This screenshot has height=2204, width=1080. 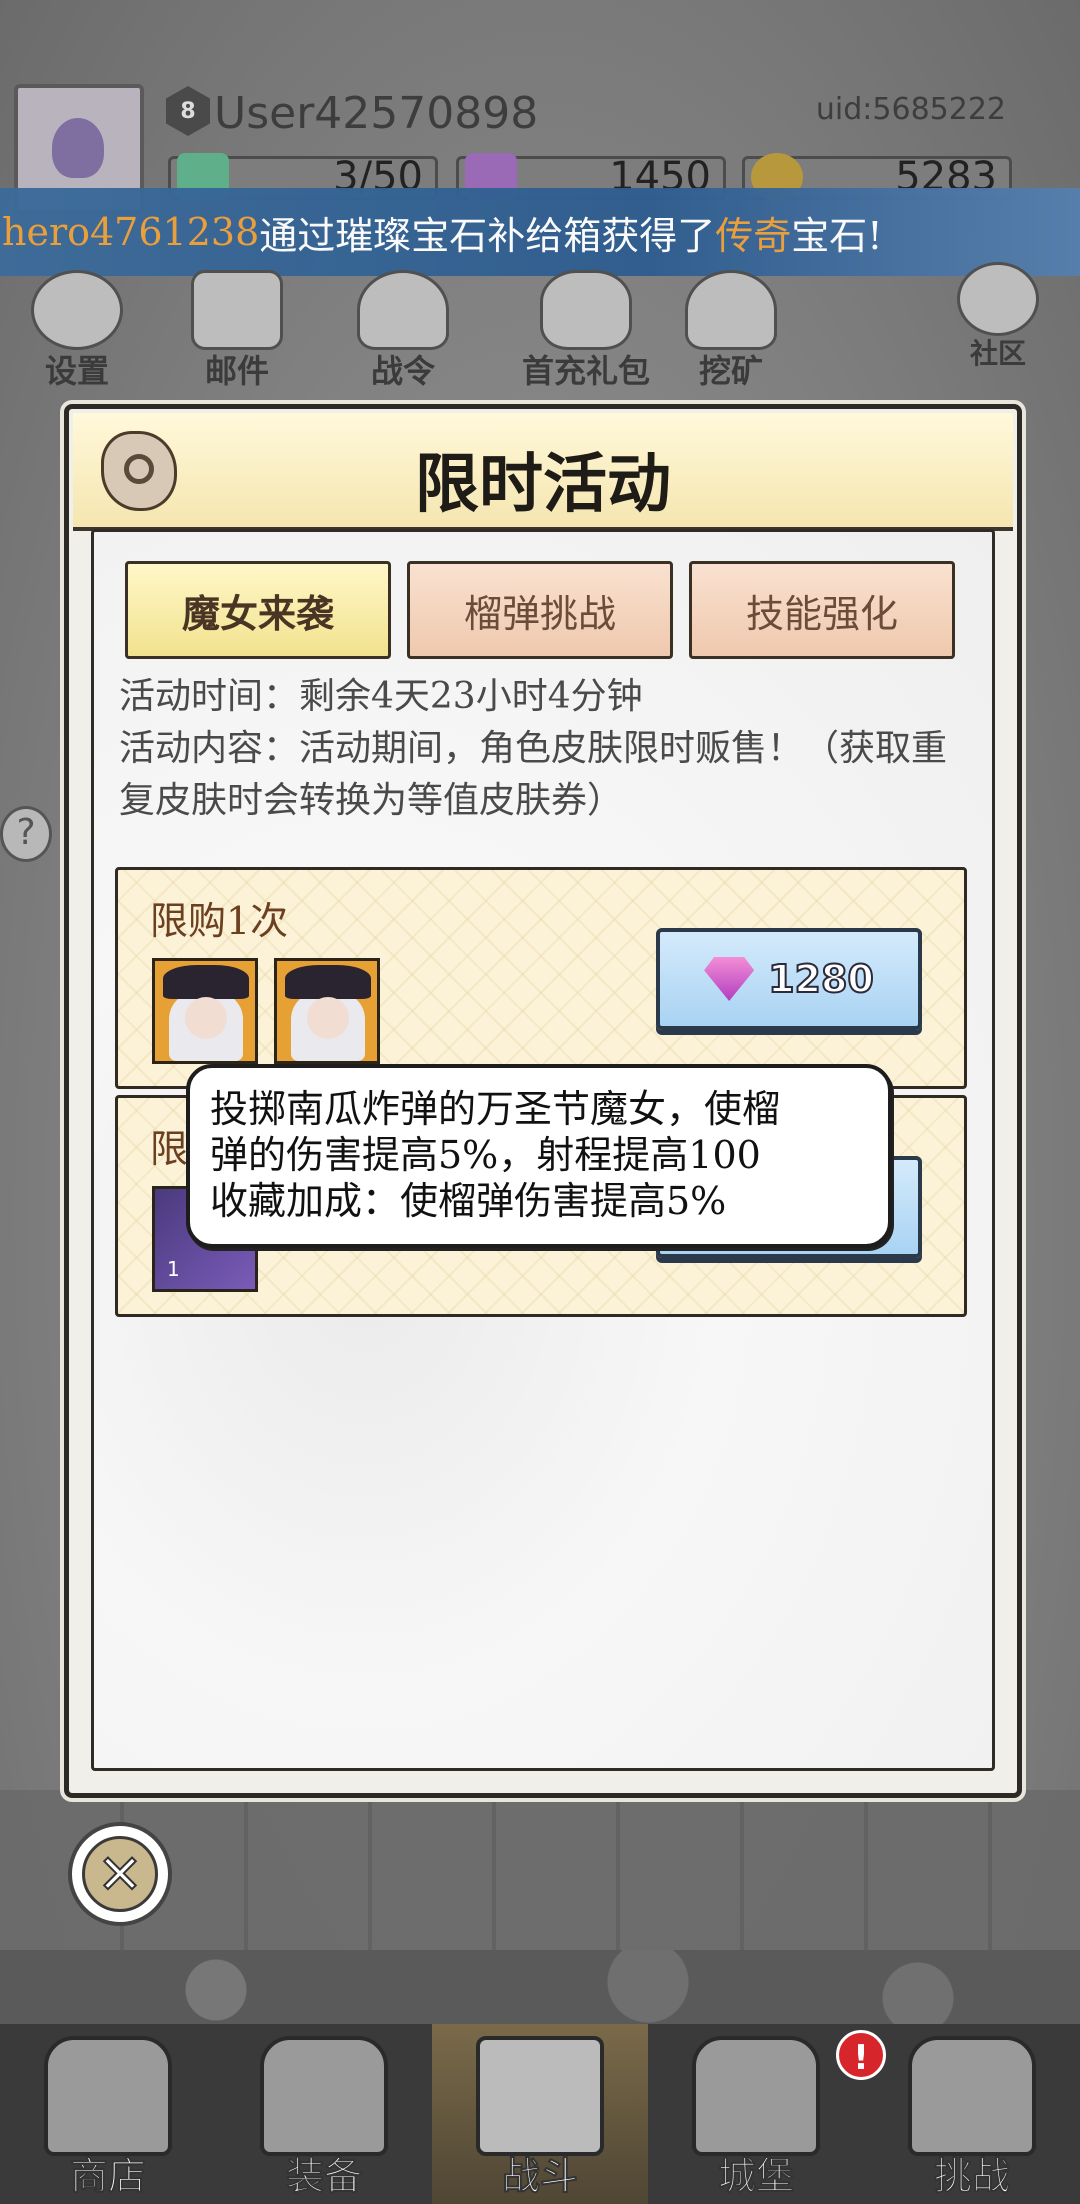 I want to click on username: User42570898, so click(x=376, y=113).